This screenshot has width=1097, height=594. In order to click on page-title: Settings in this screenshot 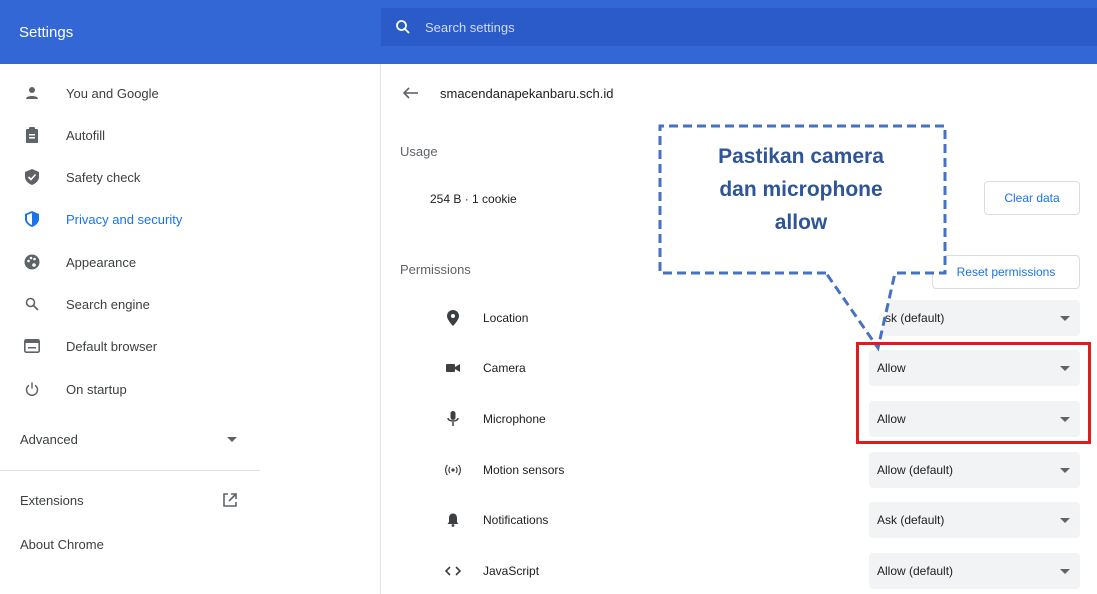, I will do `click(46, 32)`.